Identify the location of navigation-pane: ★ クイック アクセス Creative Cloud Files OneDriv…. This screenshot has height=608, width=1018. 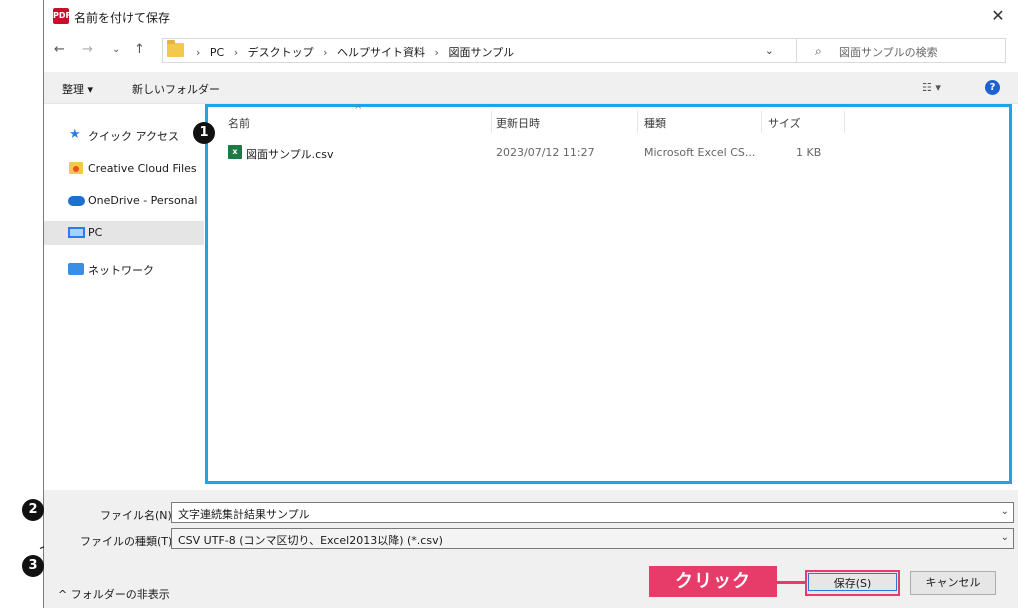
(124, 287).